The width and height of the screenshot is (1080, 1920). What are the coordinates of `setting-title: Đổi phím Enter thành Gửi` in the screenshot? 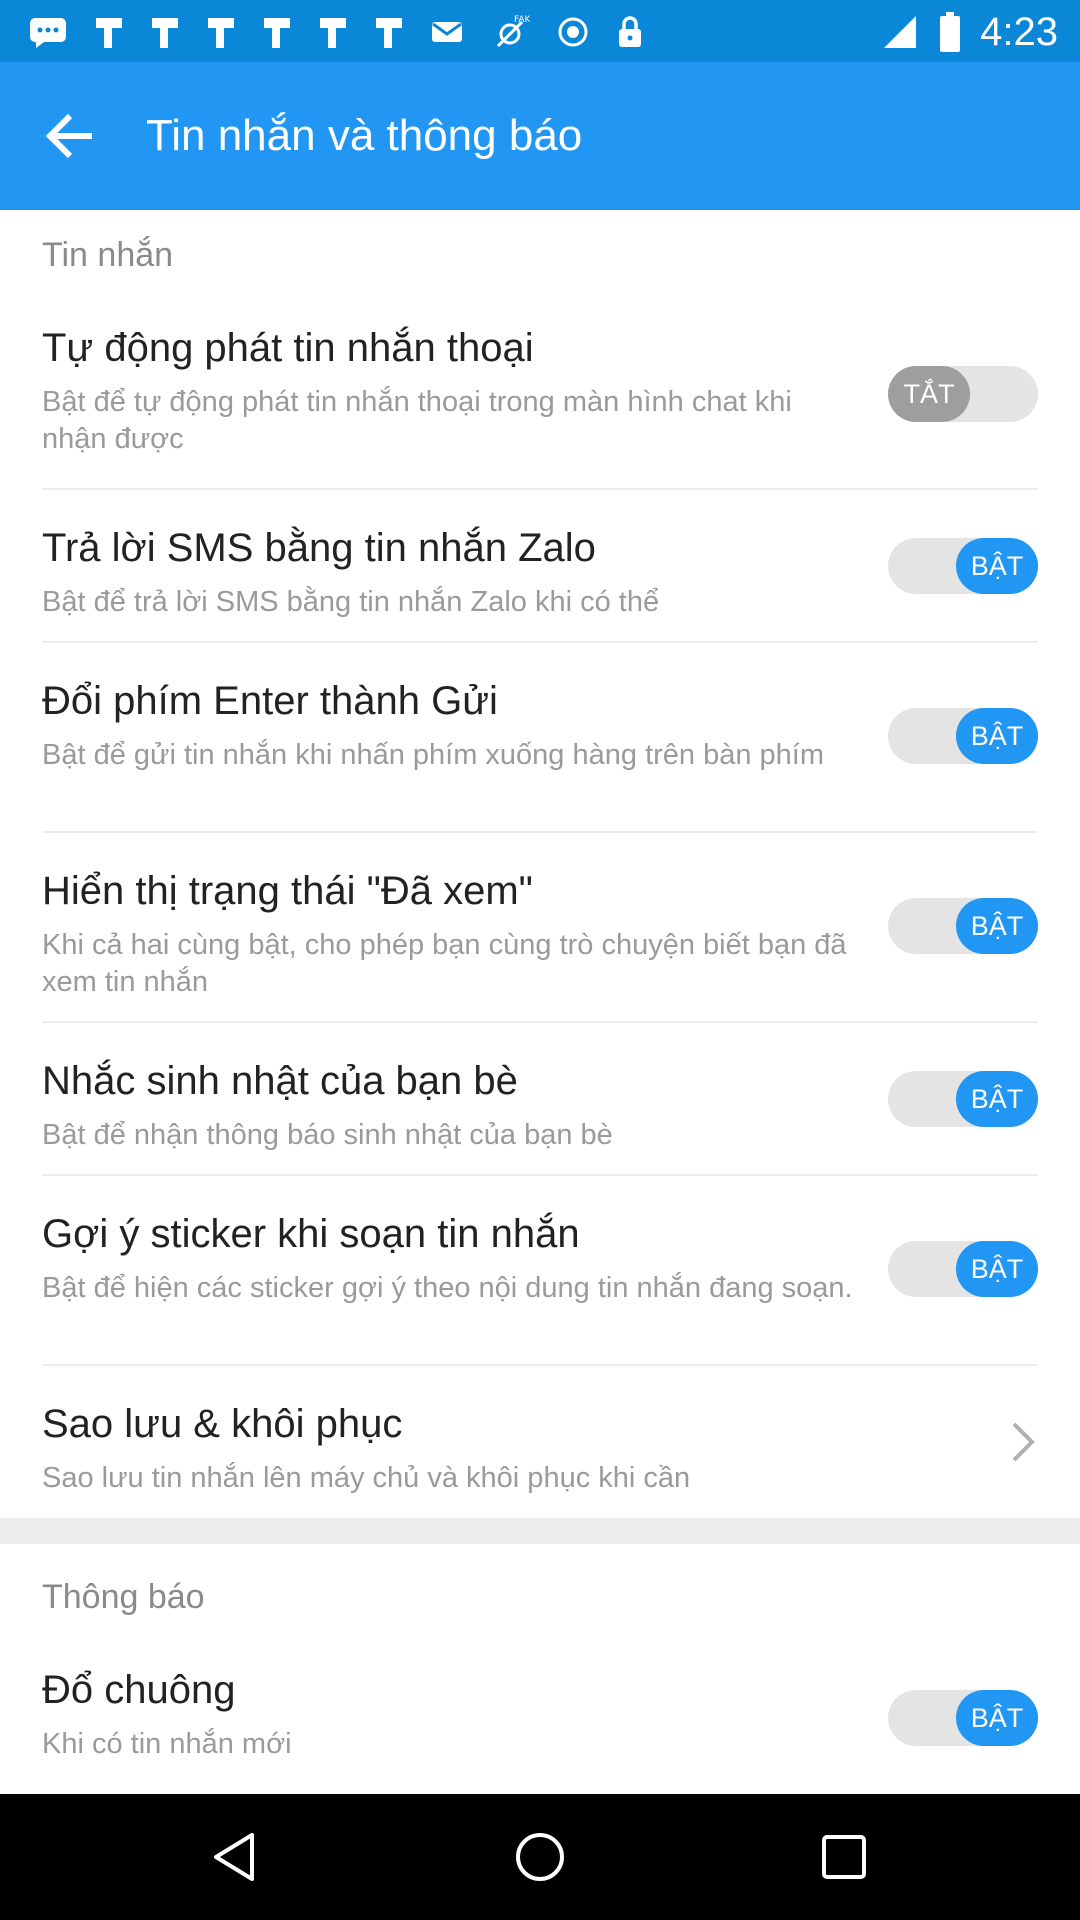 It's located at (270, 701).